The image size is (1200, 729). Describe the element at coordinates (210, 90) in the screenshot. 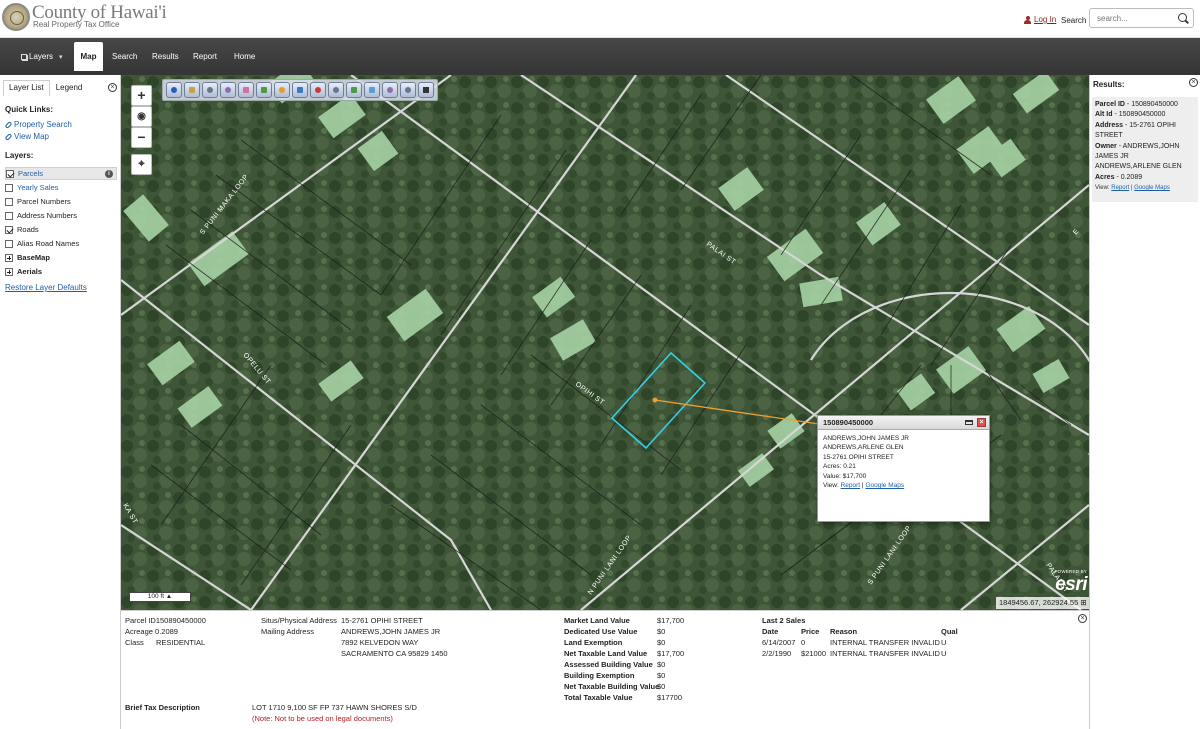

I see `zoom-in-tool-icon` at that location.